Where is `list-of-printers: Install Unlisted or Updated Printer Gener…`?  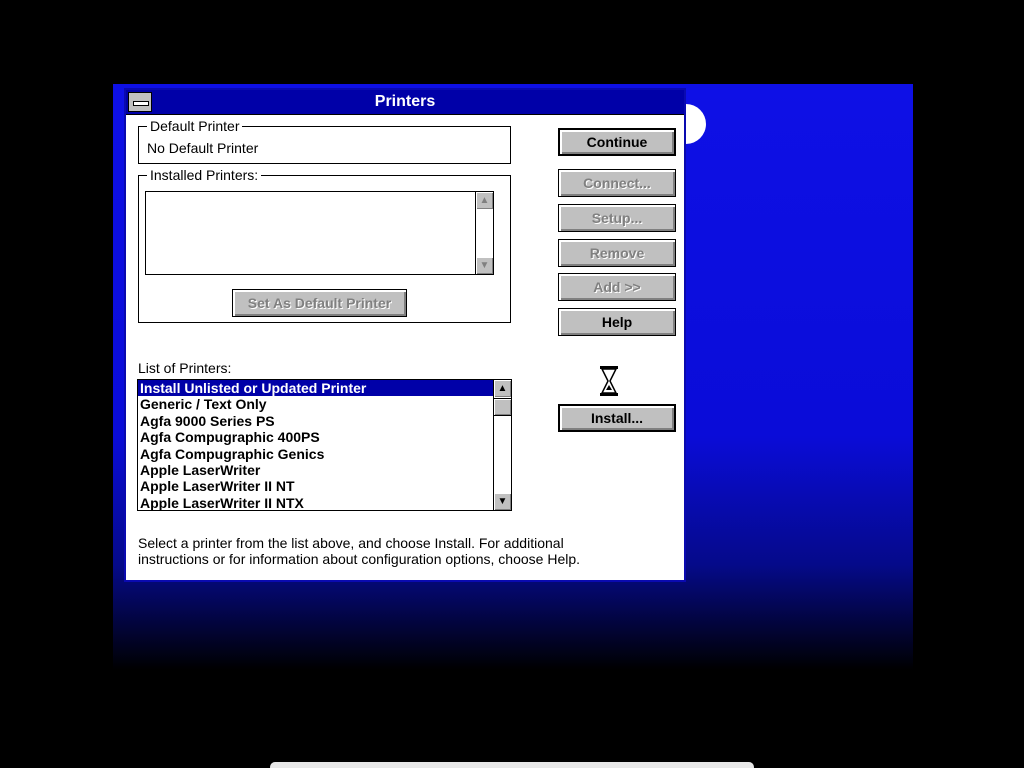 list-of-printers: Install Unlisted or Updated Printer Gener… is located at coordinates (324, 445).